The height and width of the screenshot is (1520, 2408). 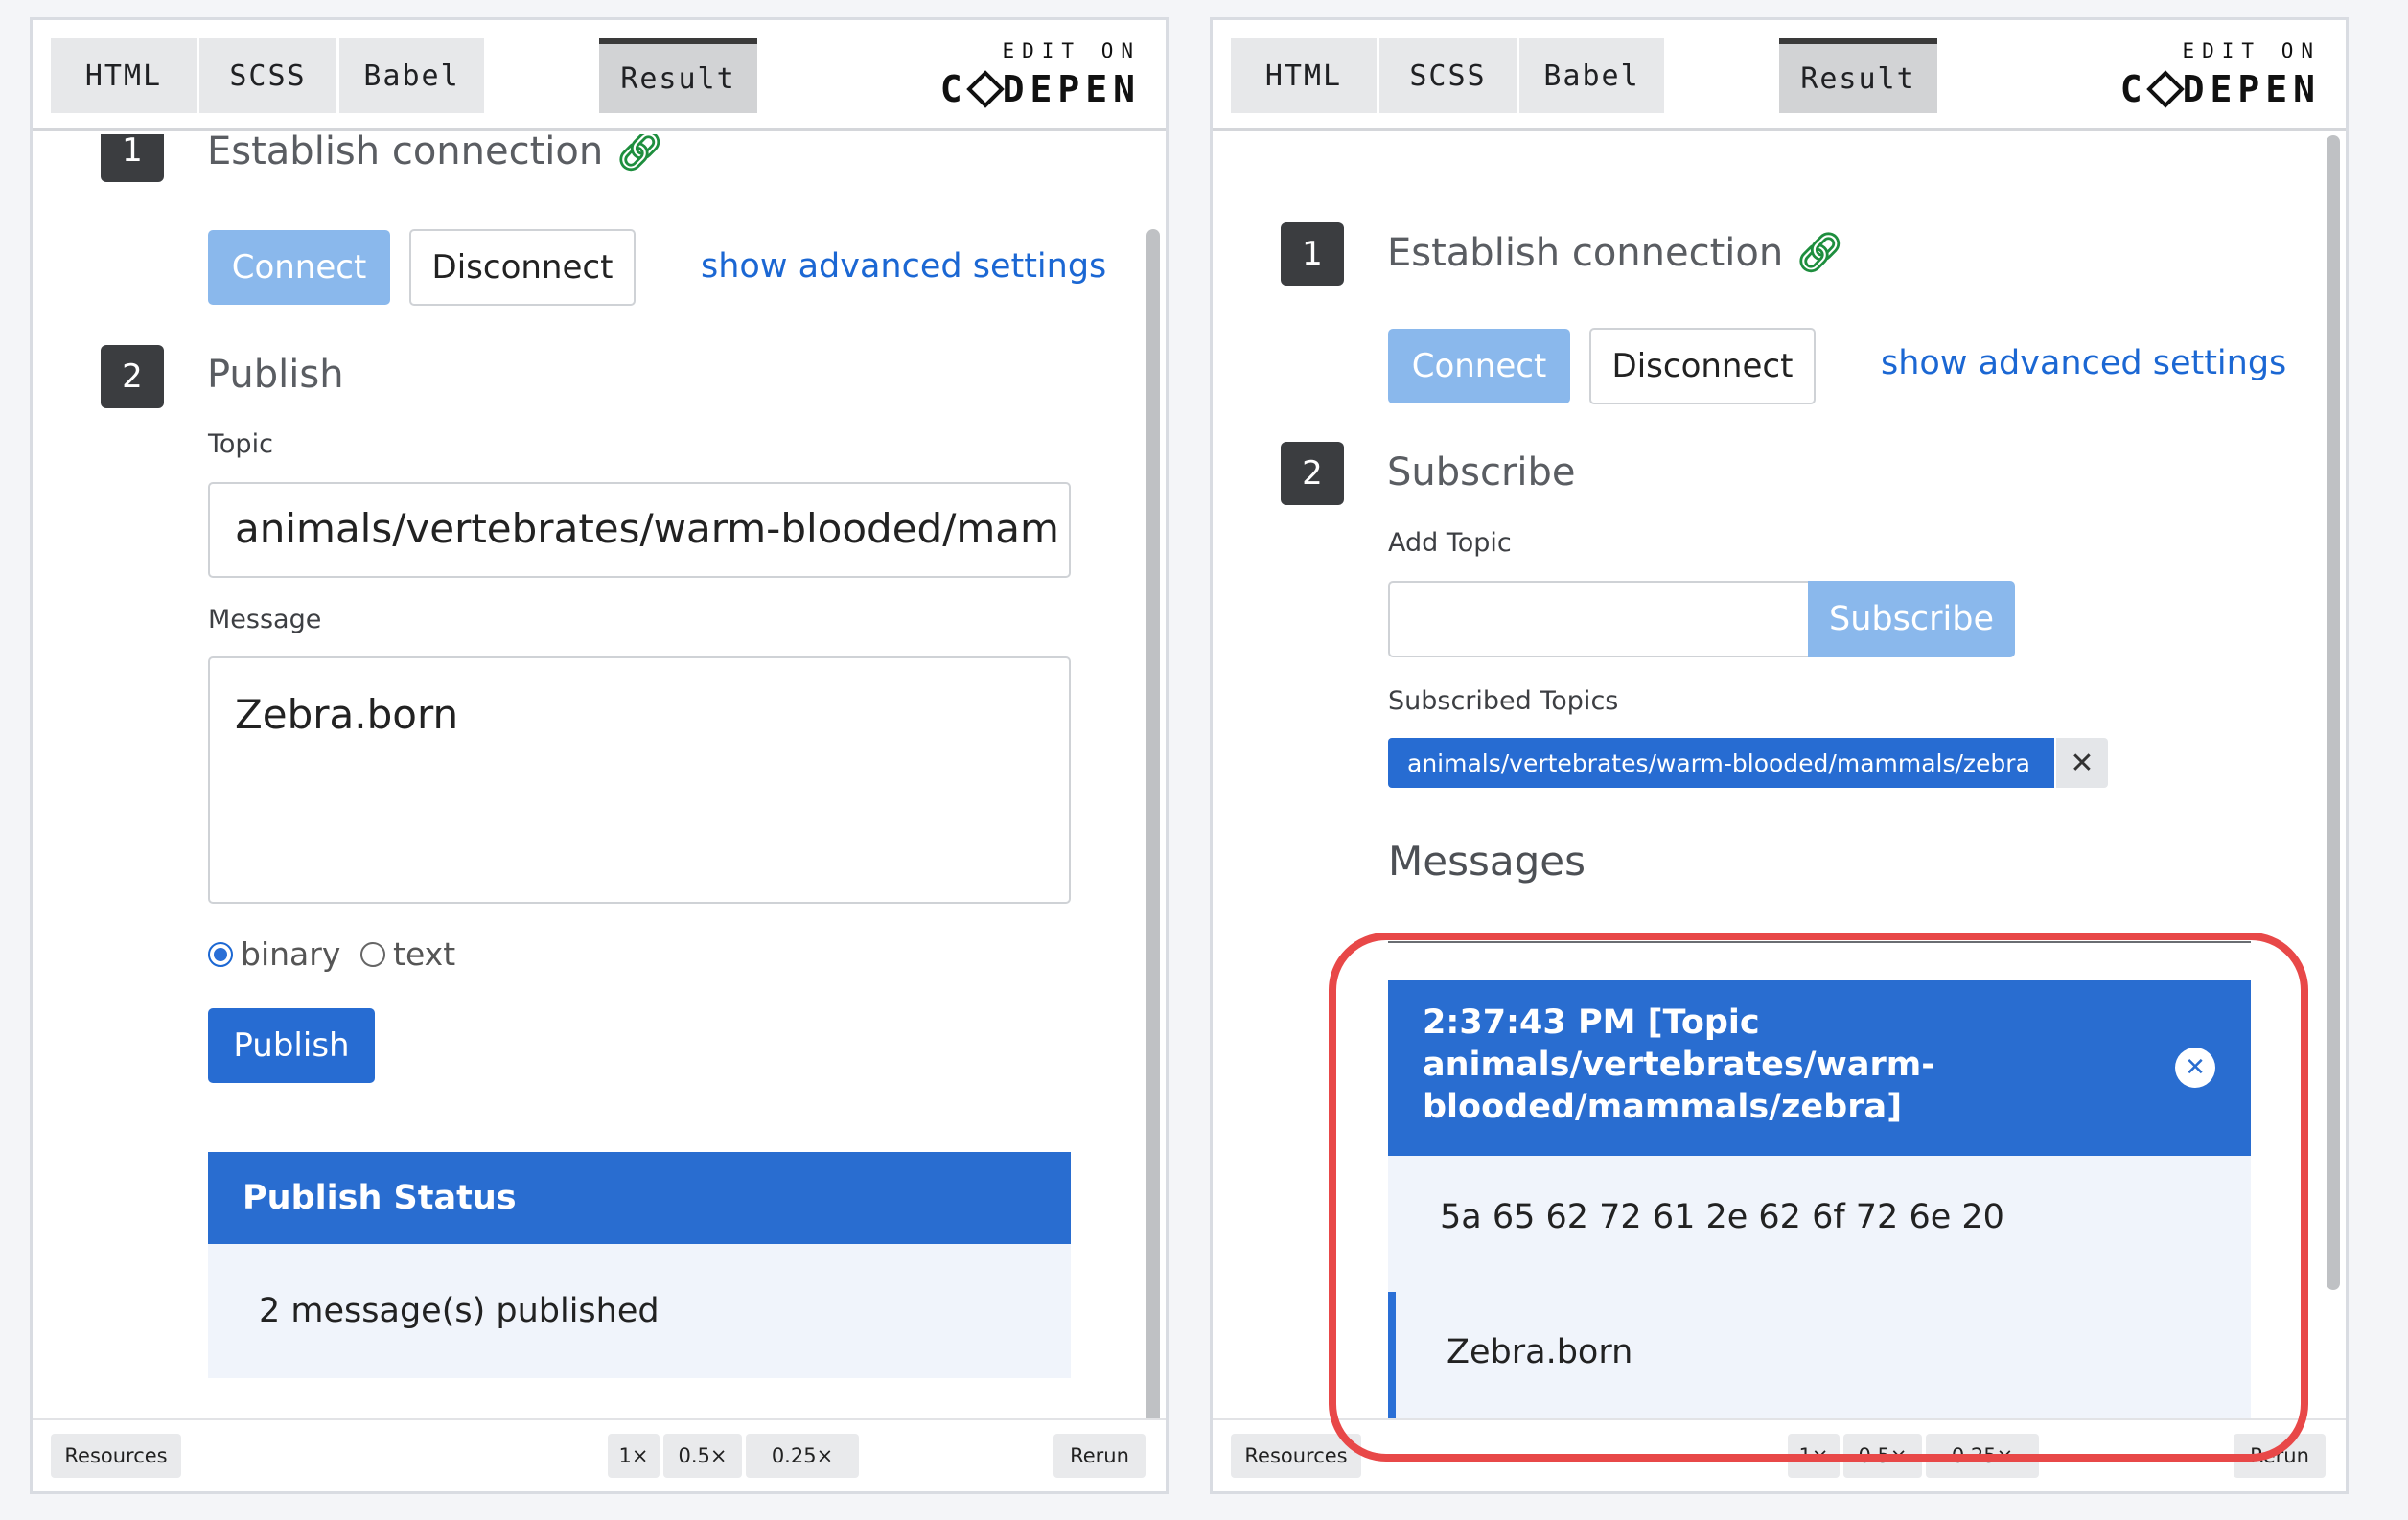 I want to click on message-textarea: Zebra.born, so click(x=639, y=780).